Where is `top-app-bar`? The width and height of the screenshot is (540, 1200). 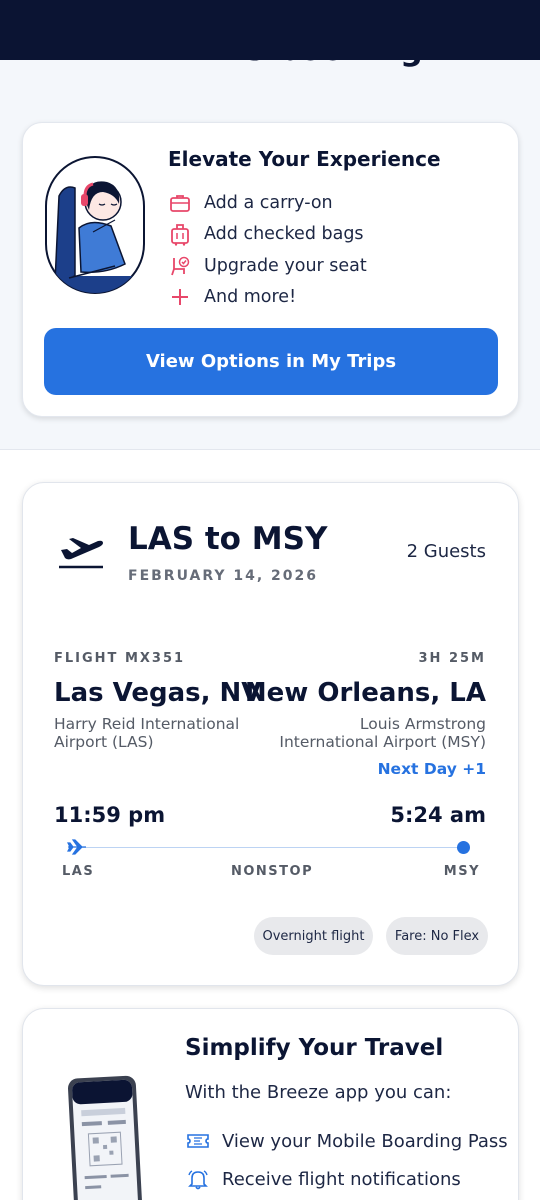
top-app-bar is located at coordinates (270, 30).